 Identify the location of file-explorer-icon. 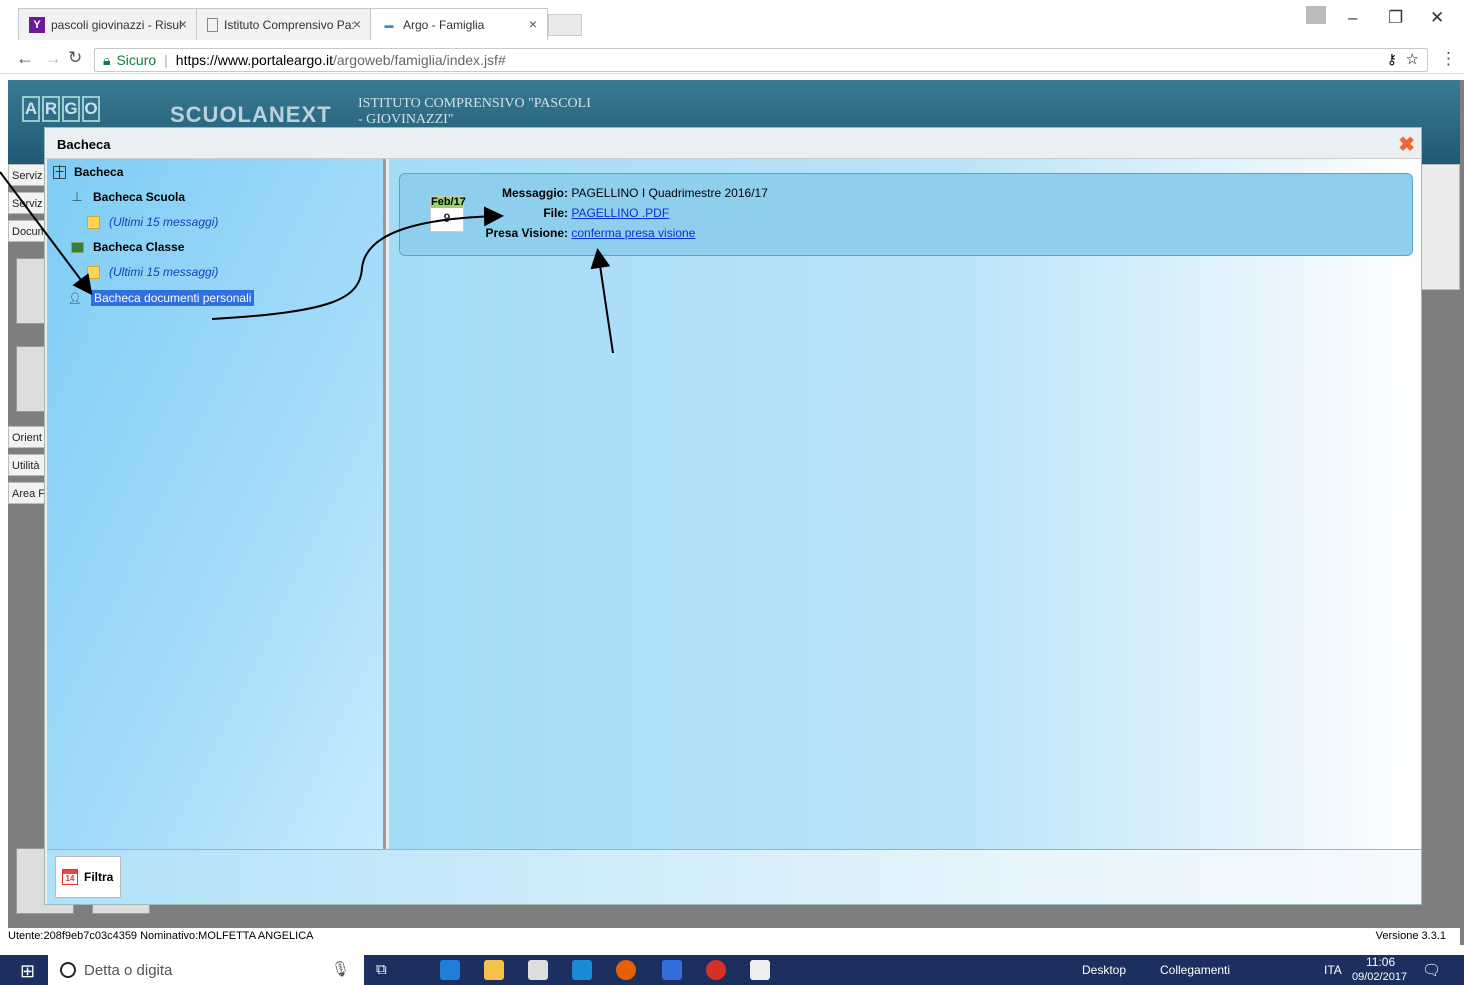
(494, 970).